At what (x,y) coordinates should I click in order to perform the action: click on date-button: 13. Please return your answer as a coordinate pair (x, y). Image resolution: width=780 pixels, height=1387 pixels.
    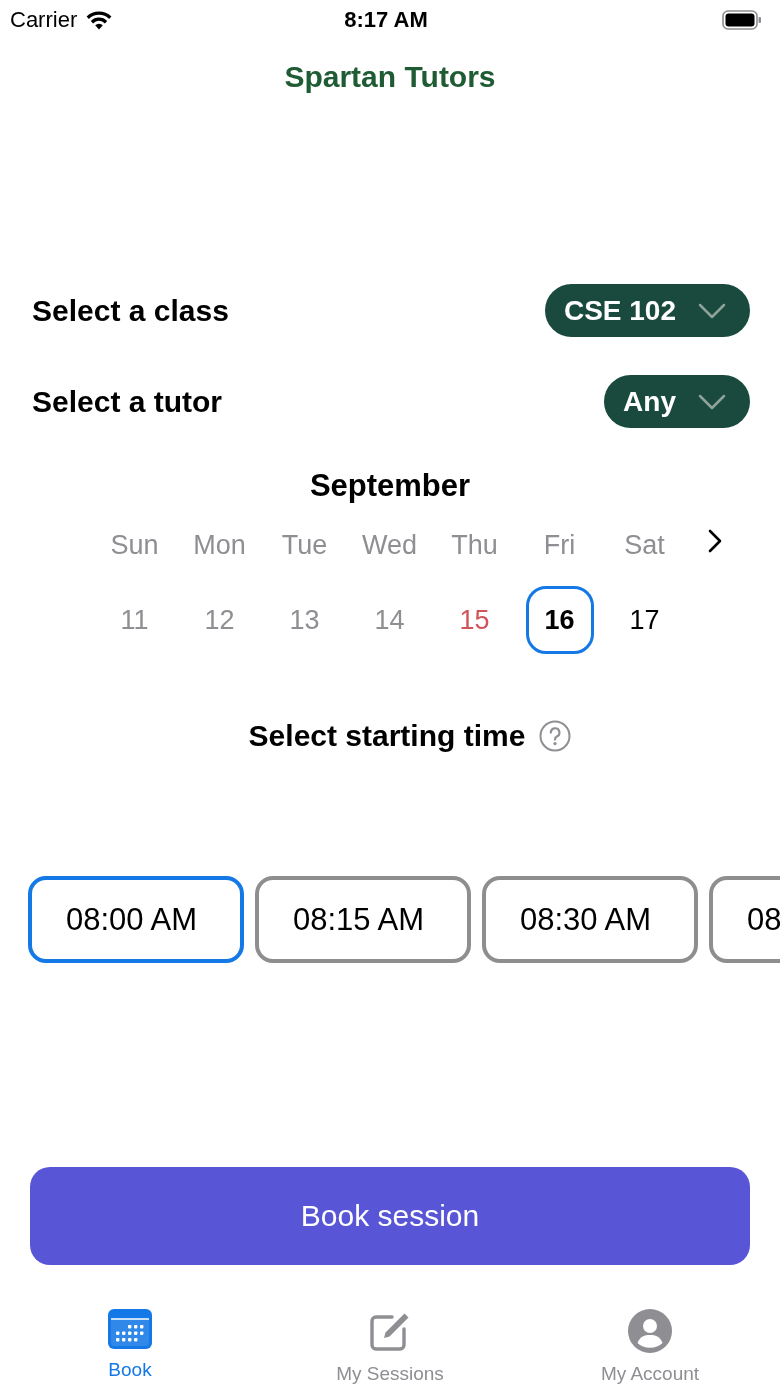
    Looking at the image, I should click on (304, 620).